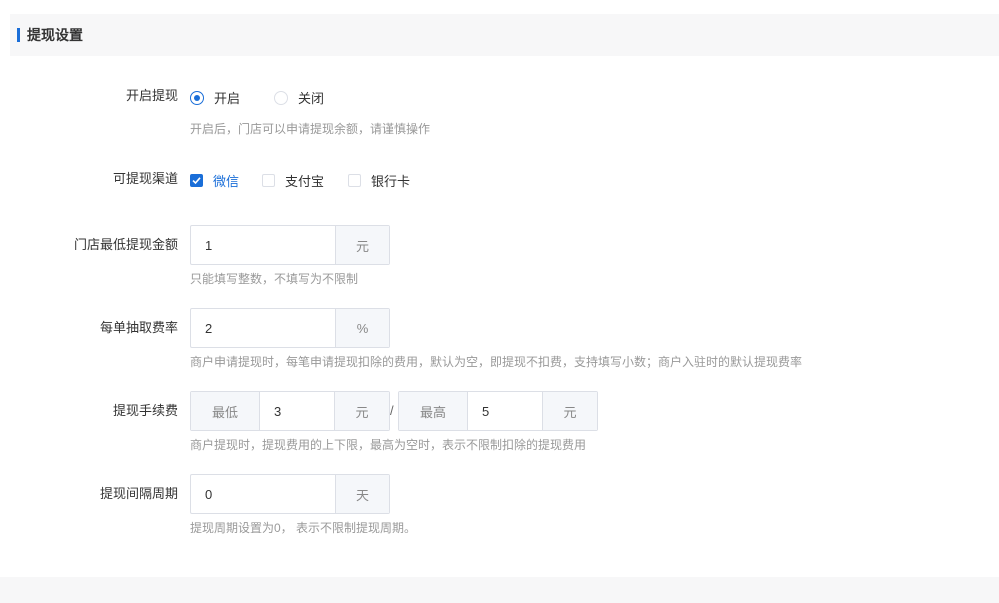  What do you see at coordinates (227, 98) in the screenshot?
I see `enable-on-label: 开启` at bounding box center [227, 98].